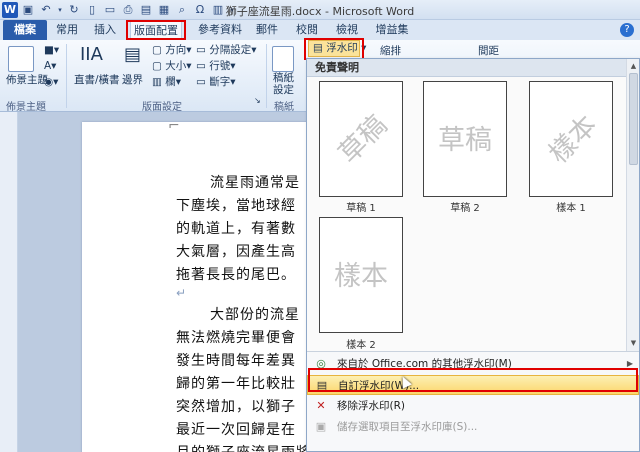  I want to click on more-watermarks-item: ◎ 來自於 Office.com 的其他浮水印(M) ▶, so click(473, 364).